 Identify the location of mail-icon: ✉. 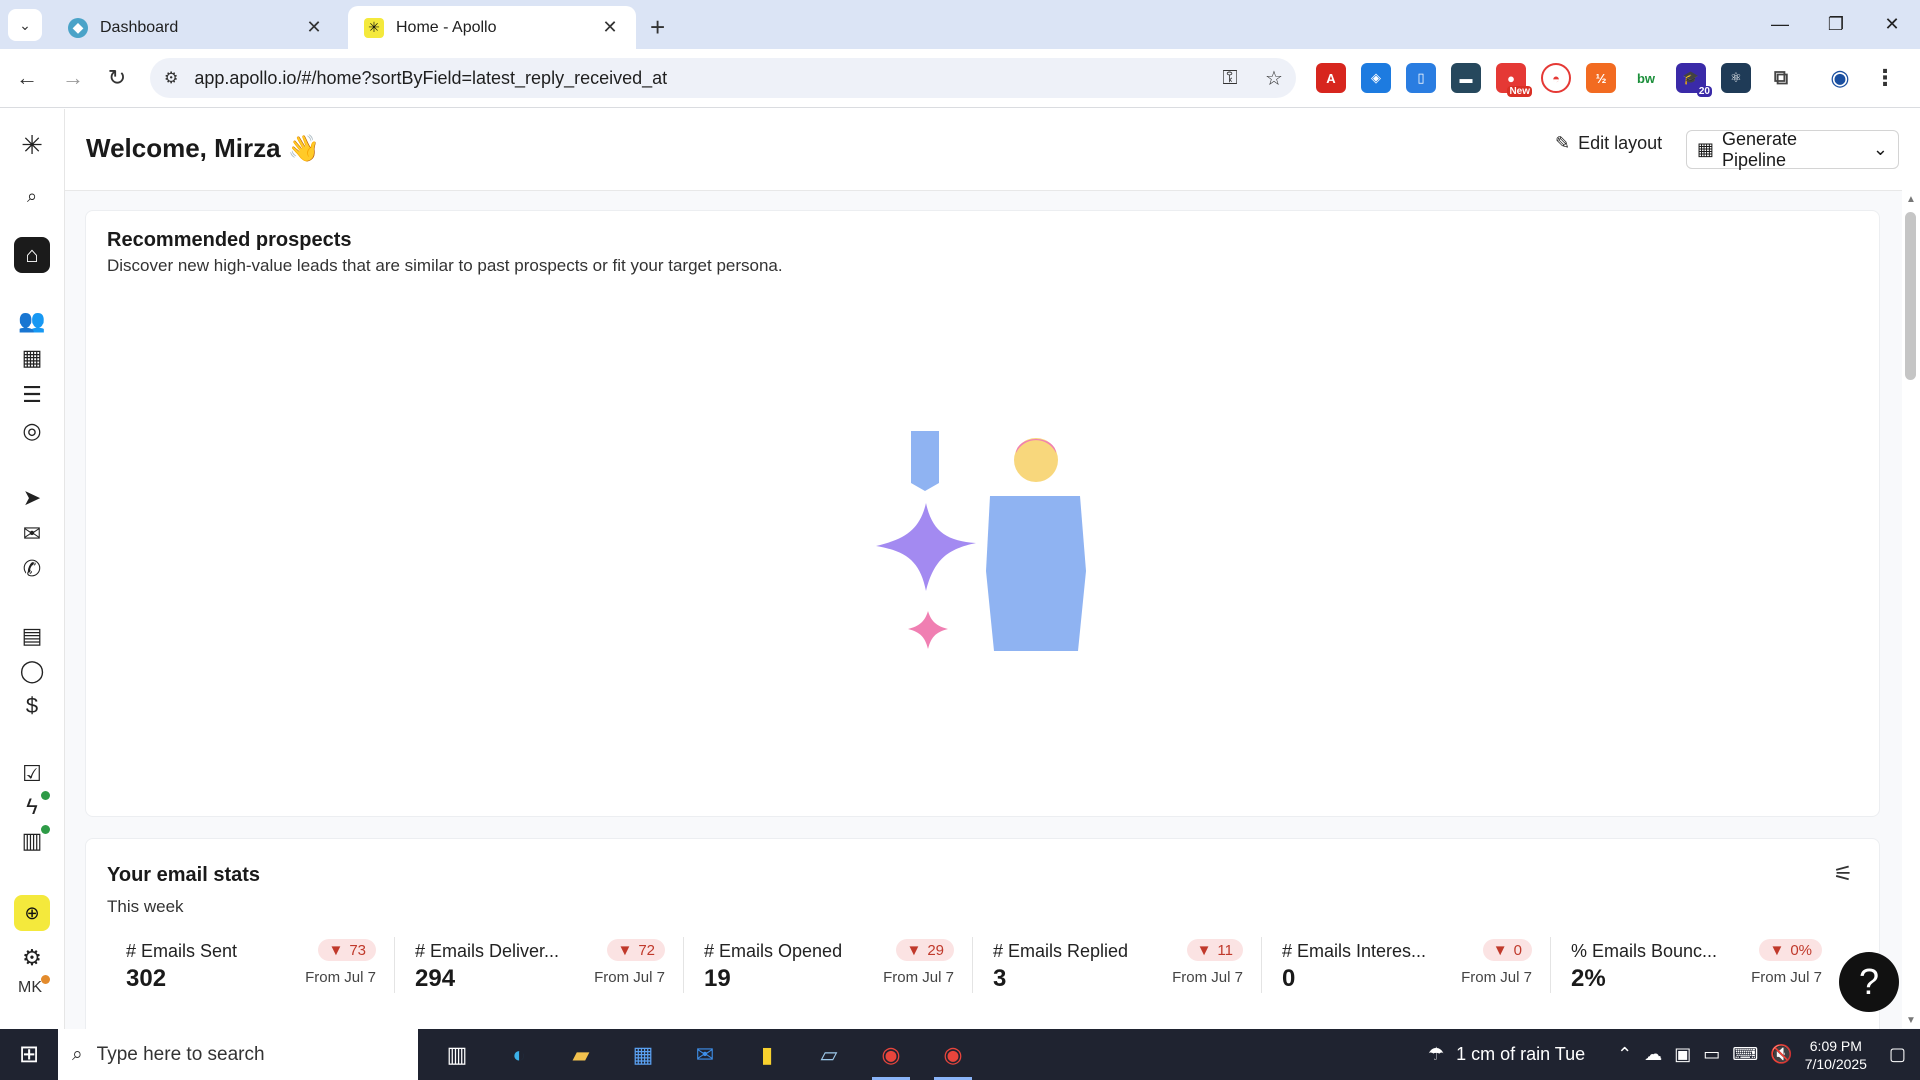
(705, 1054).